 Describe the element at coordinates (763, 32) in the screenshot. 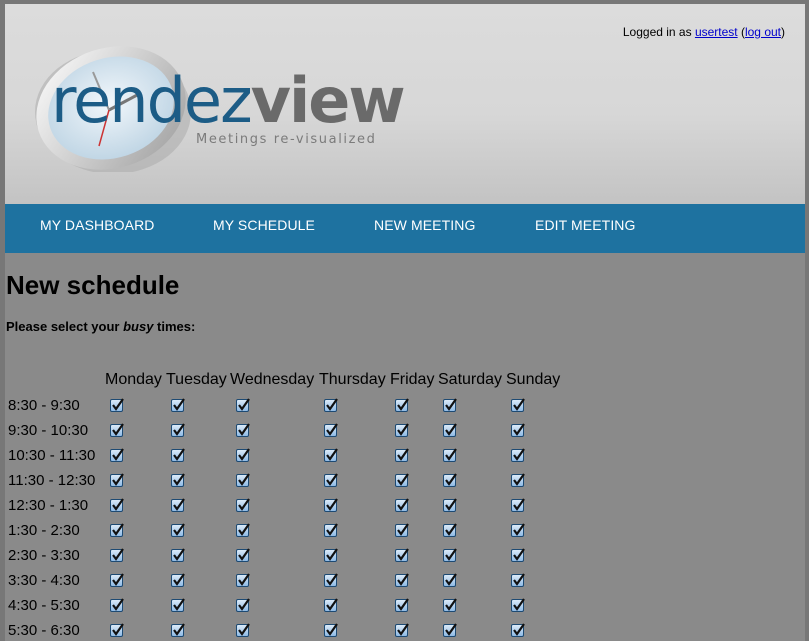

I see `logout-link: log out` at that location.